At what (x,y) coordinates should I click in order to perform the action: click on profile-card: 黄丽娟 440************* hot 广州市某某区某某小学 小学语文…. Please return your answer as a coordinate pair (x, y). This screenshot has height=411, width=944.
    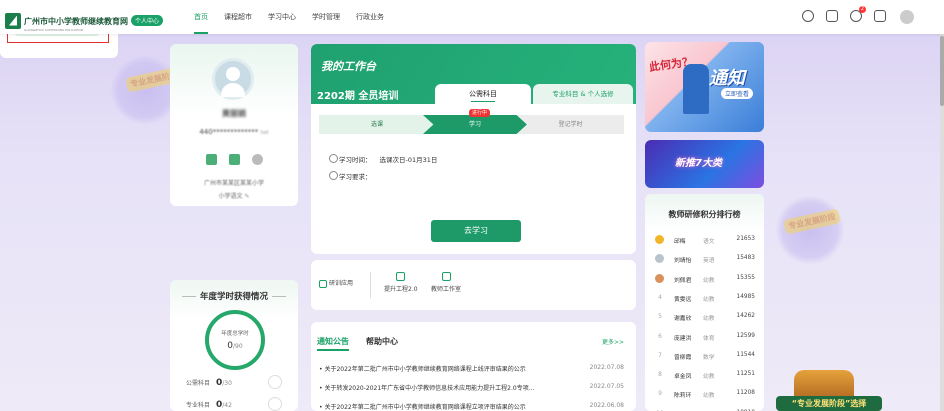
    Looking at the image, I should click on (234, 125).